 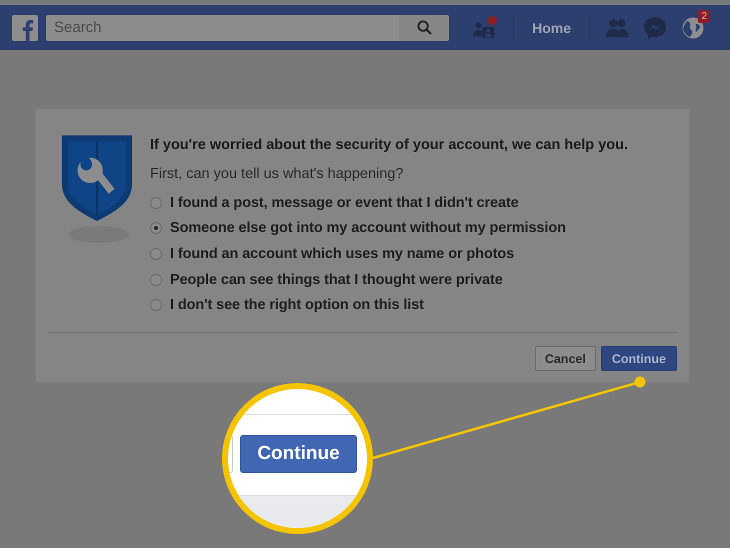 What do you see at coordinates (485, 28) in the screenshot?
I see `friend-request-icon` at bounding box center [485, 28].